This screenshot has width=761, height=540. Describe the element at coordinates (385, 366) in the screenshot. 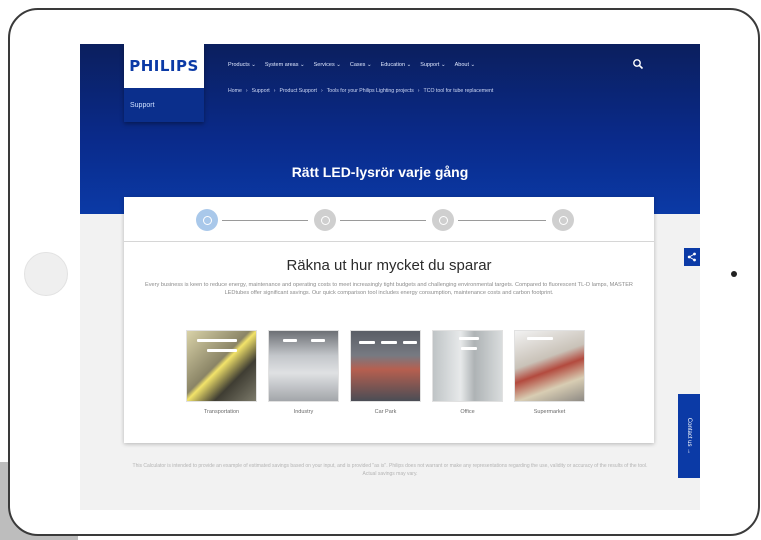

I see `car-park-image` at that location.